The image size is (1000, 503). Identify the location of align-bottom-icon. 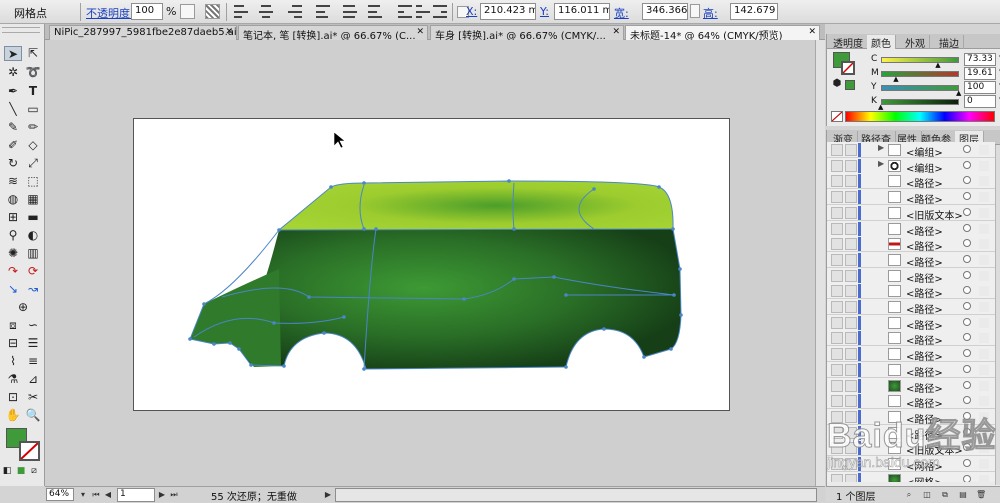
(375, 11).